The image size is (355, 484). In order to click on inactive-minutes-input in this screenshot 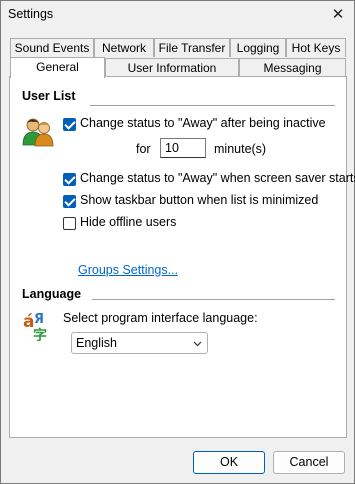, I will do `click(183, 148)`.